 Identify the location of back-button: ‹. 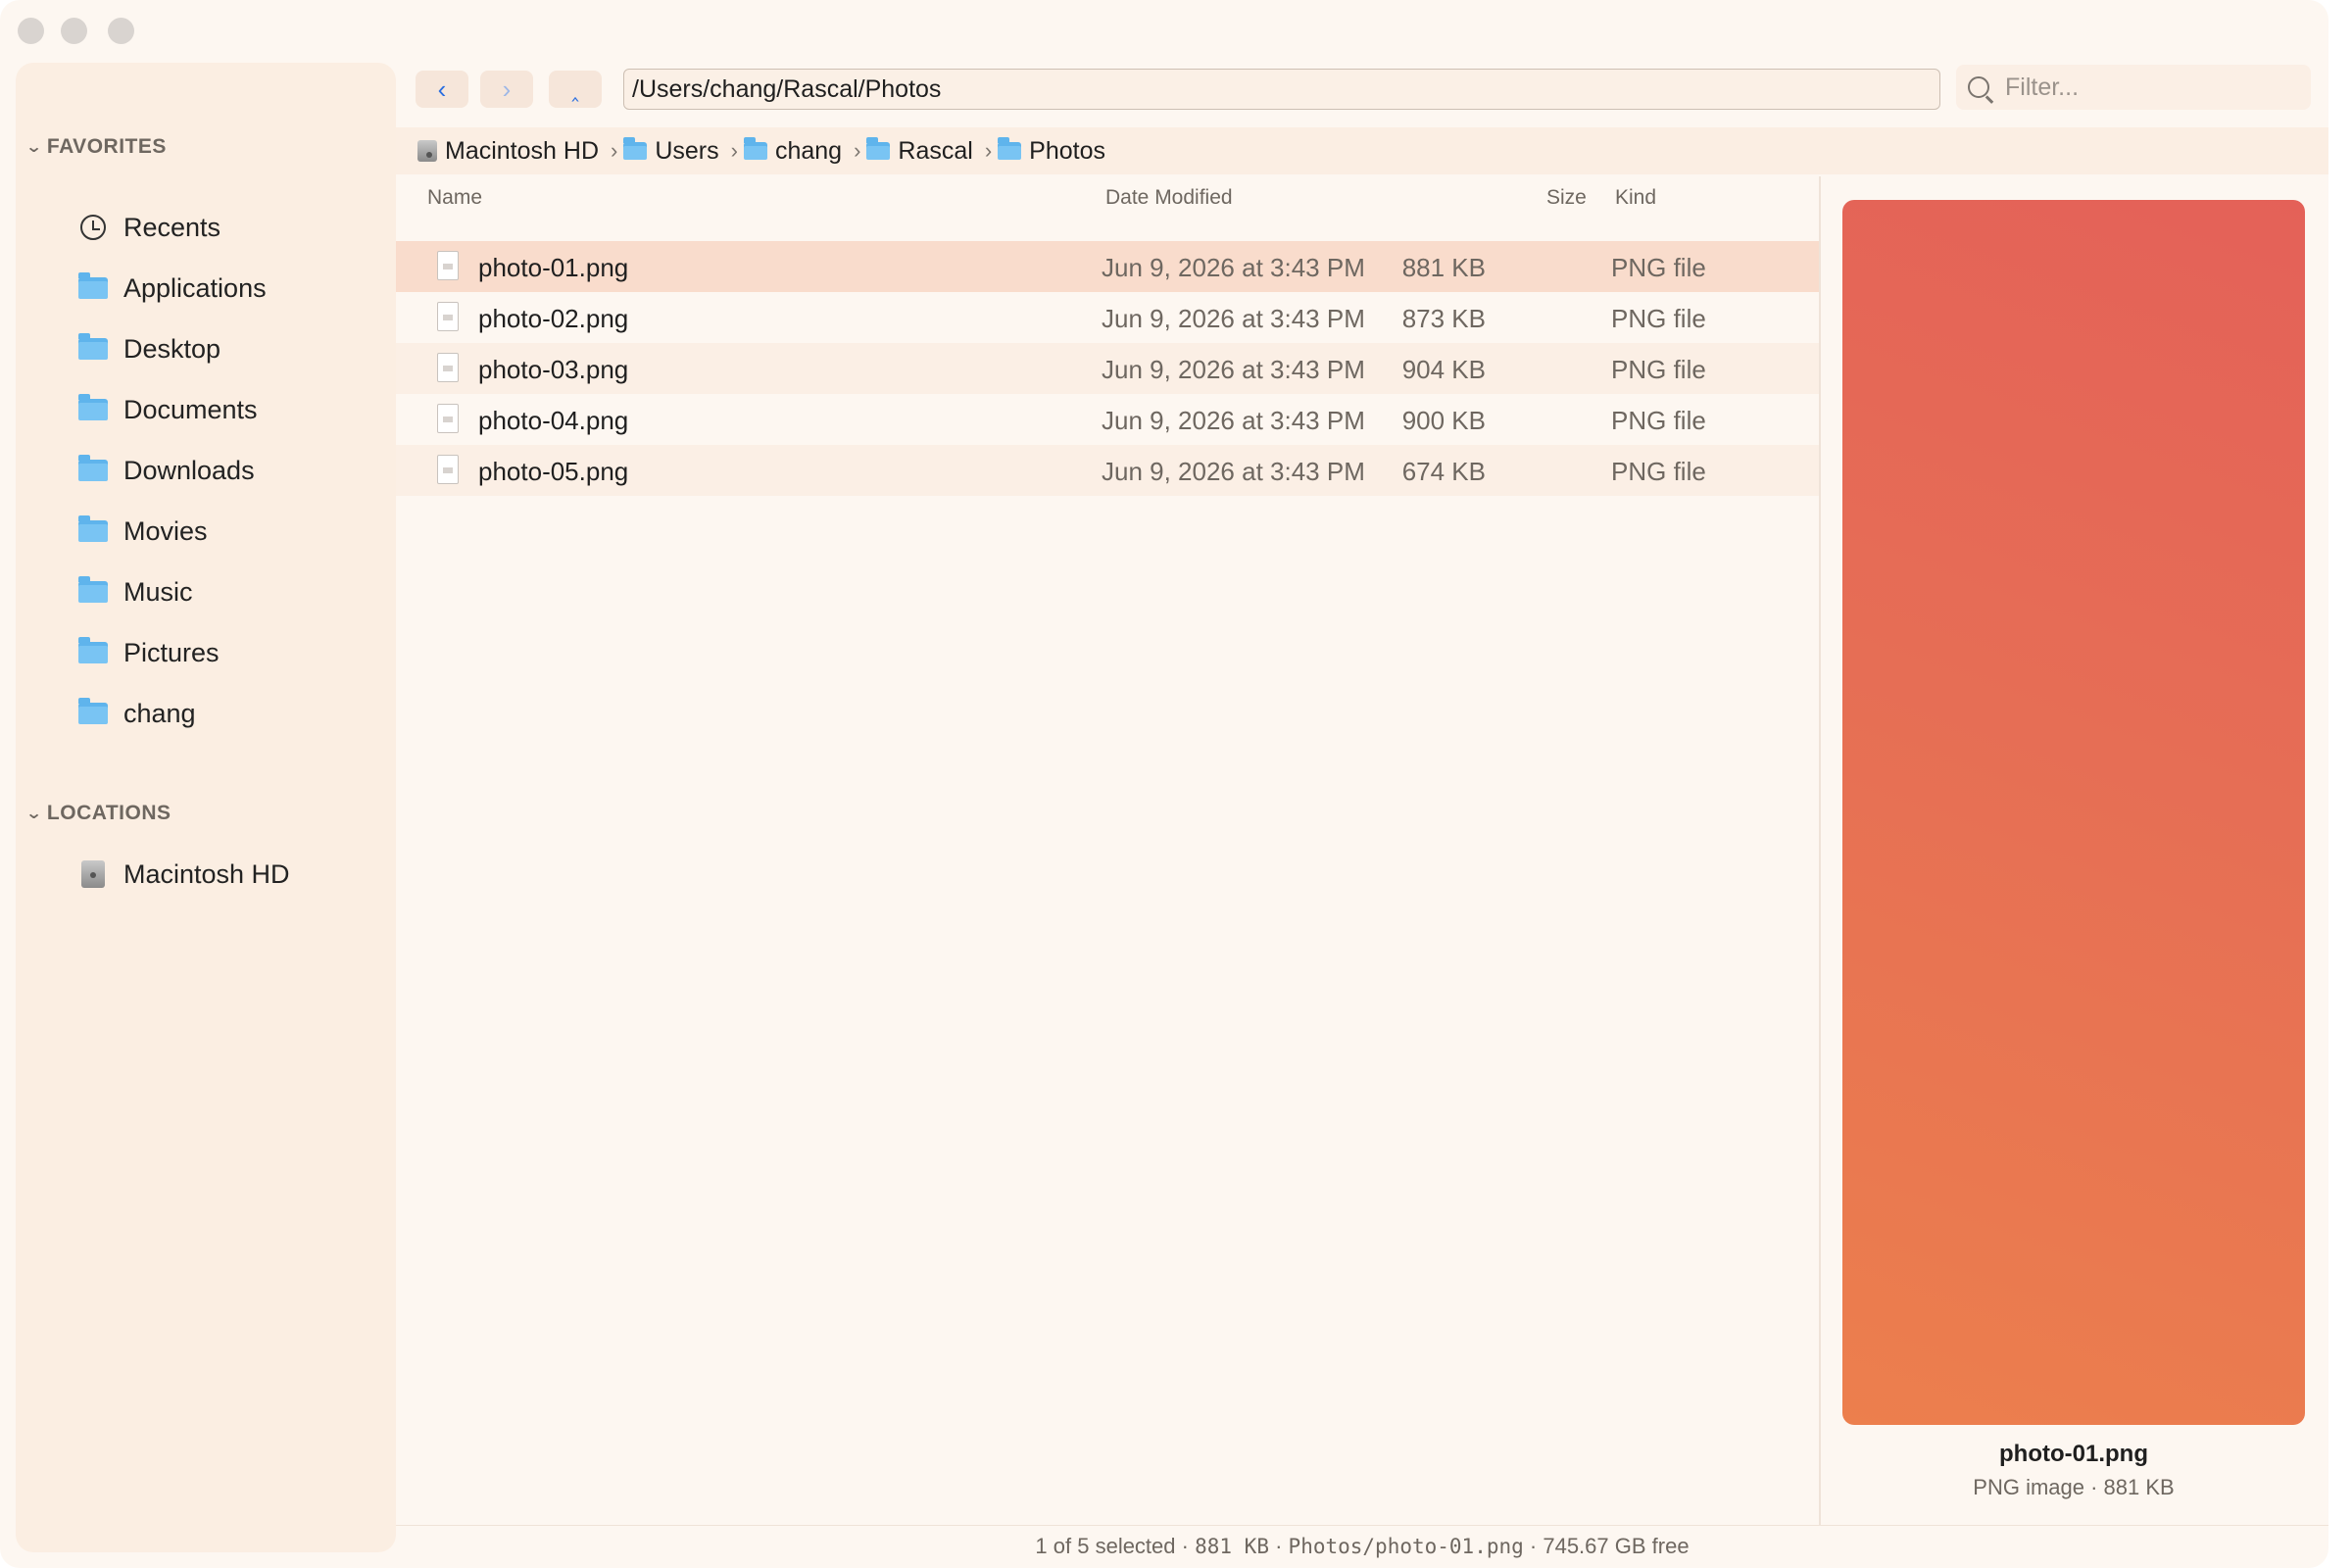
(442, 89).